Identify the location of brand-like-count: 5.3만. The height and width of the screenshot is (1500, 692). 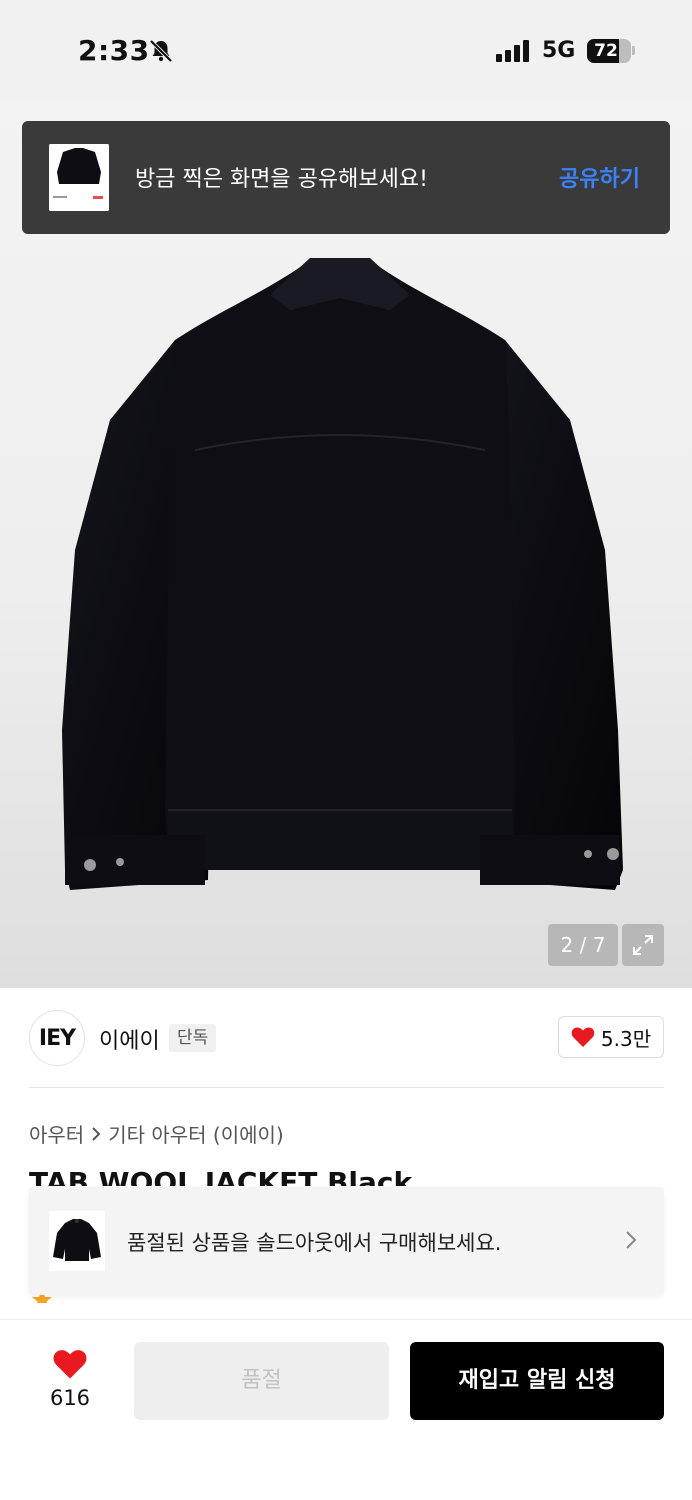
(626, 1038).